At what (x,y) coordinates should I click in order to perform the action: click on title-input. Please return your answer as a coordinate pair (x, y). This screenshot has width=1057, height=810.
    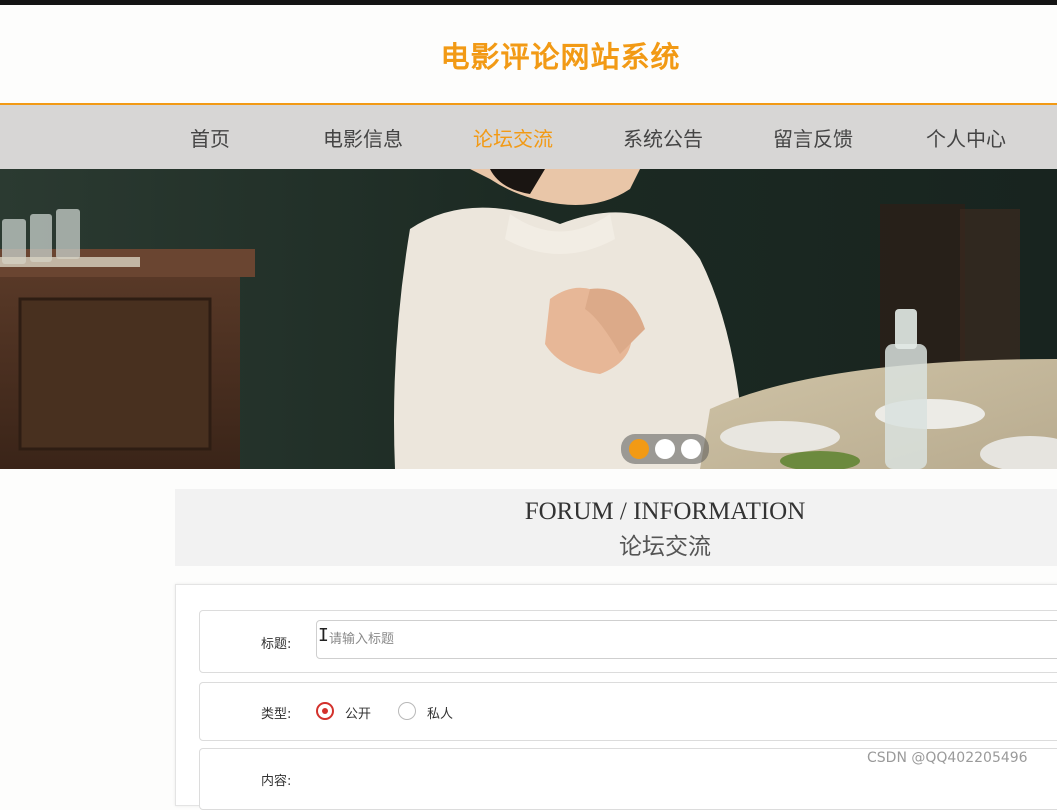
    Looking at the image, I should click on (686, 639).